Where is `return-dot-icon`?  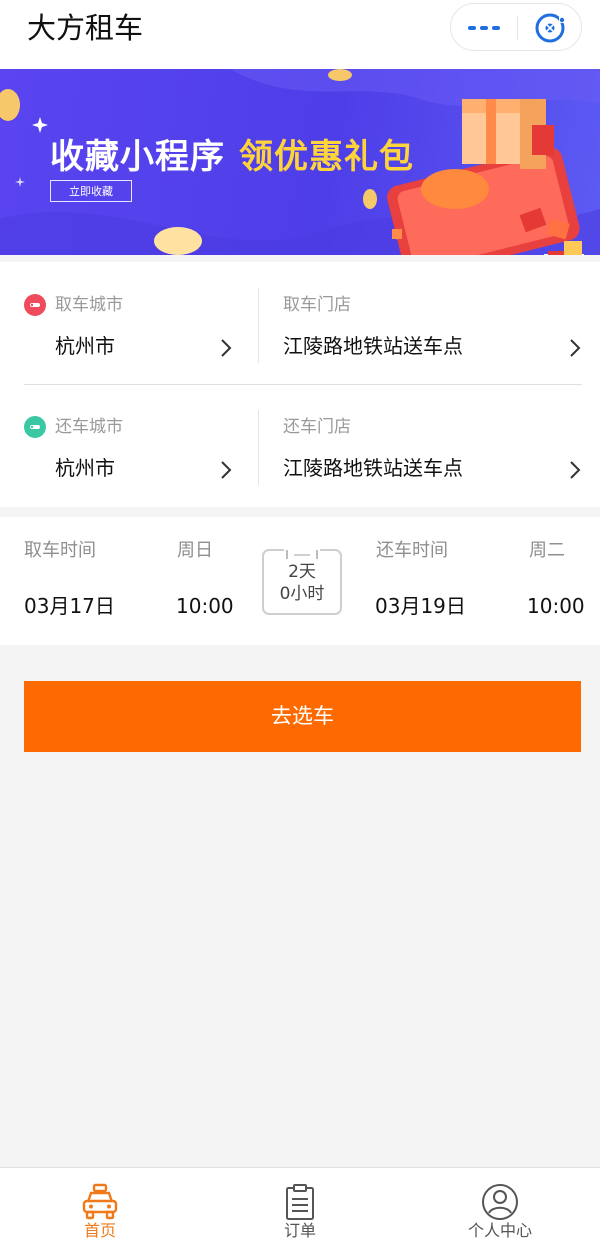 return-dot-icon is located at coordinates (35, 427).